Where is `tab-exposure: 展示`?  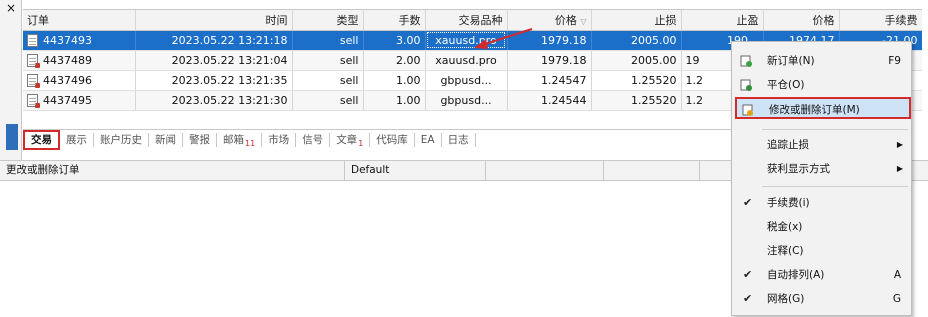
tab-exposure: 展示 is located at coordinates (77, 139).